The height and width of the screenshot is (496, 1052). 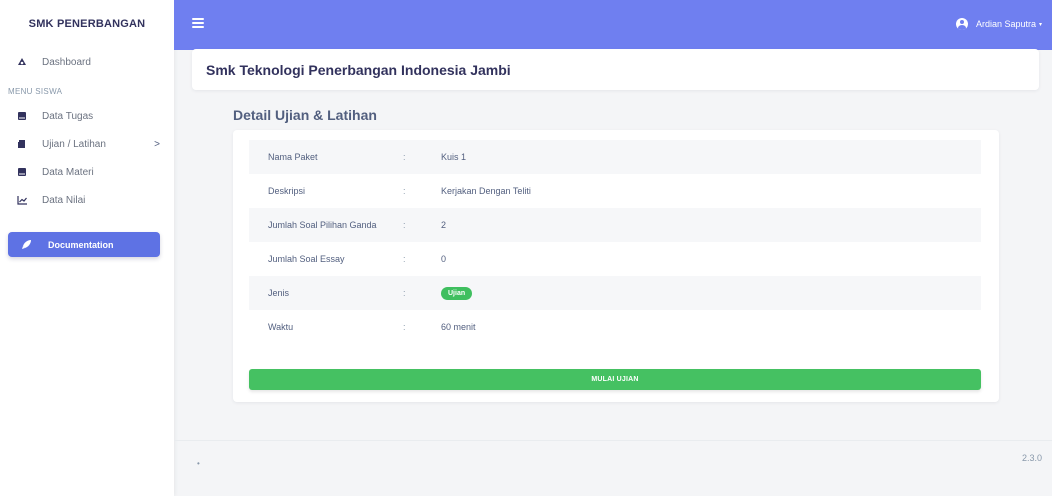 I want to click on top-navbar: Ardian Saputra ▾, so click(x=613, y=25).